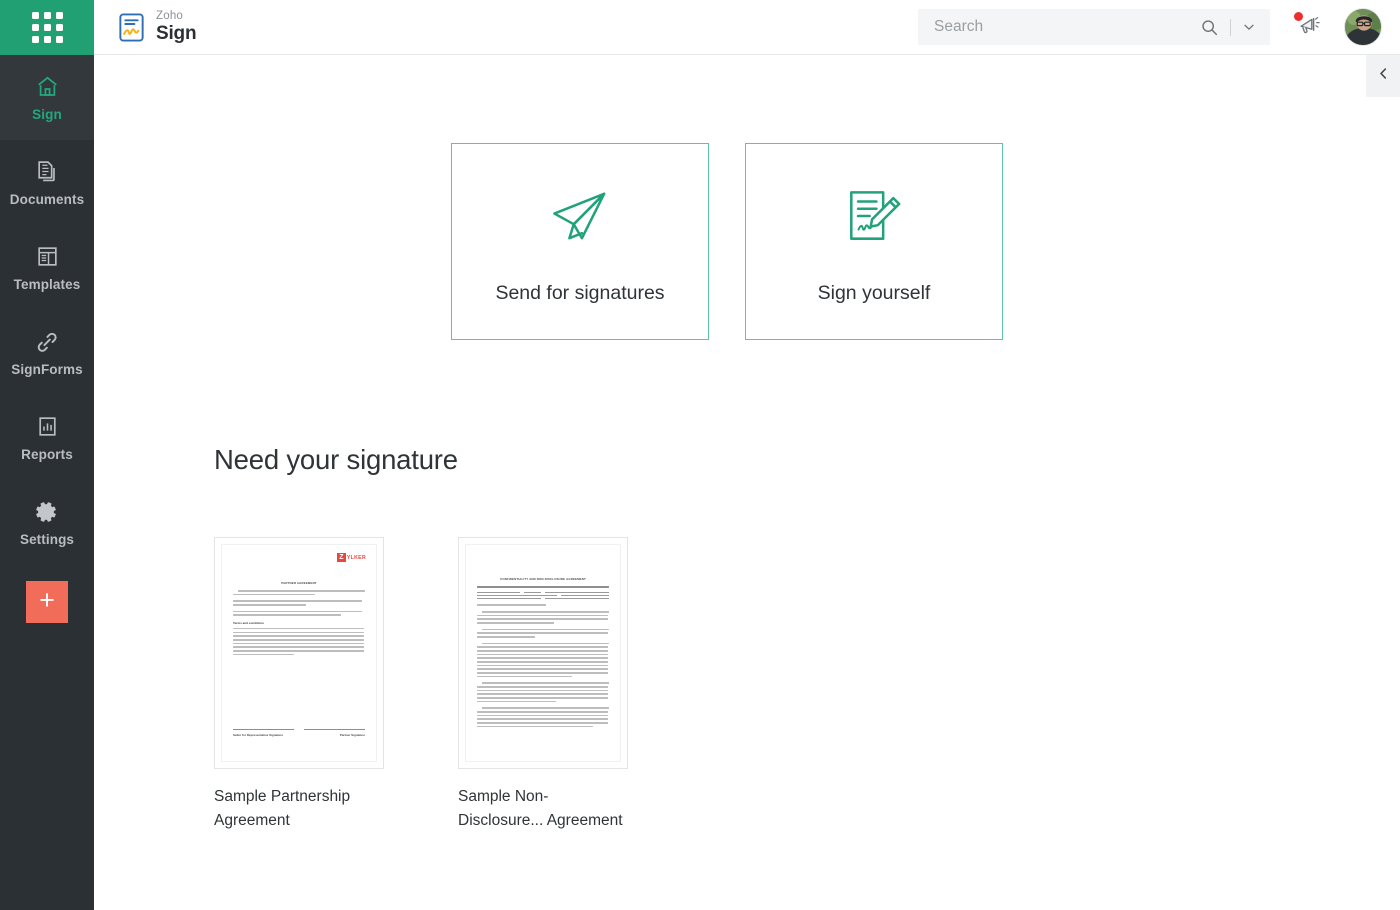 The width and height of the screenshot is (1400, 910). I want to click on zylker-wordmark: YLKER, so click(356, 557).